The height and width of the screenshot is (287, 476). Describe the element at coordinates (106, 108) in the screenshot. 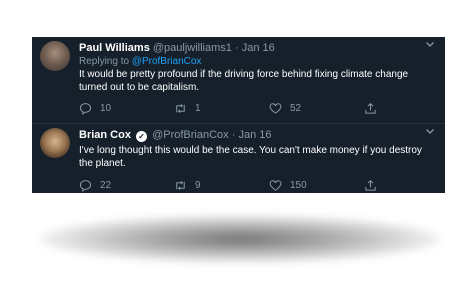

I see `reply-count: 10` at that location.